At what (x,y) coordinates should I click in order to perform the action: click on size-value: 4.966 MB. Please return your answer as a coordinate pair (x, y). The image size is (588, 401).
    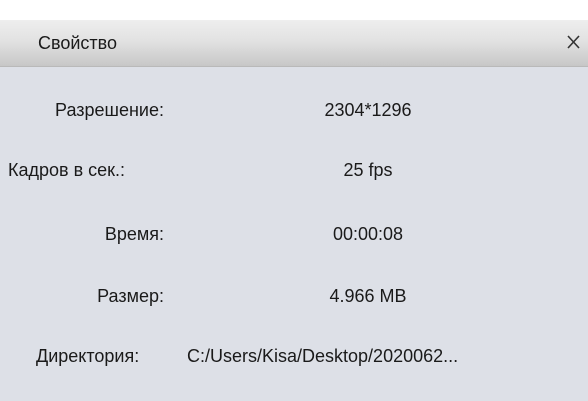
    Looking at the image, I should click on (368, 296).